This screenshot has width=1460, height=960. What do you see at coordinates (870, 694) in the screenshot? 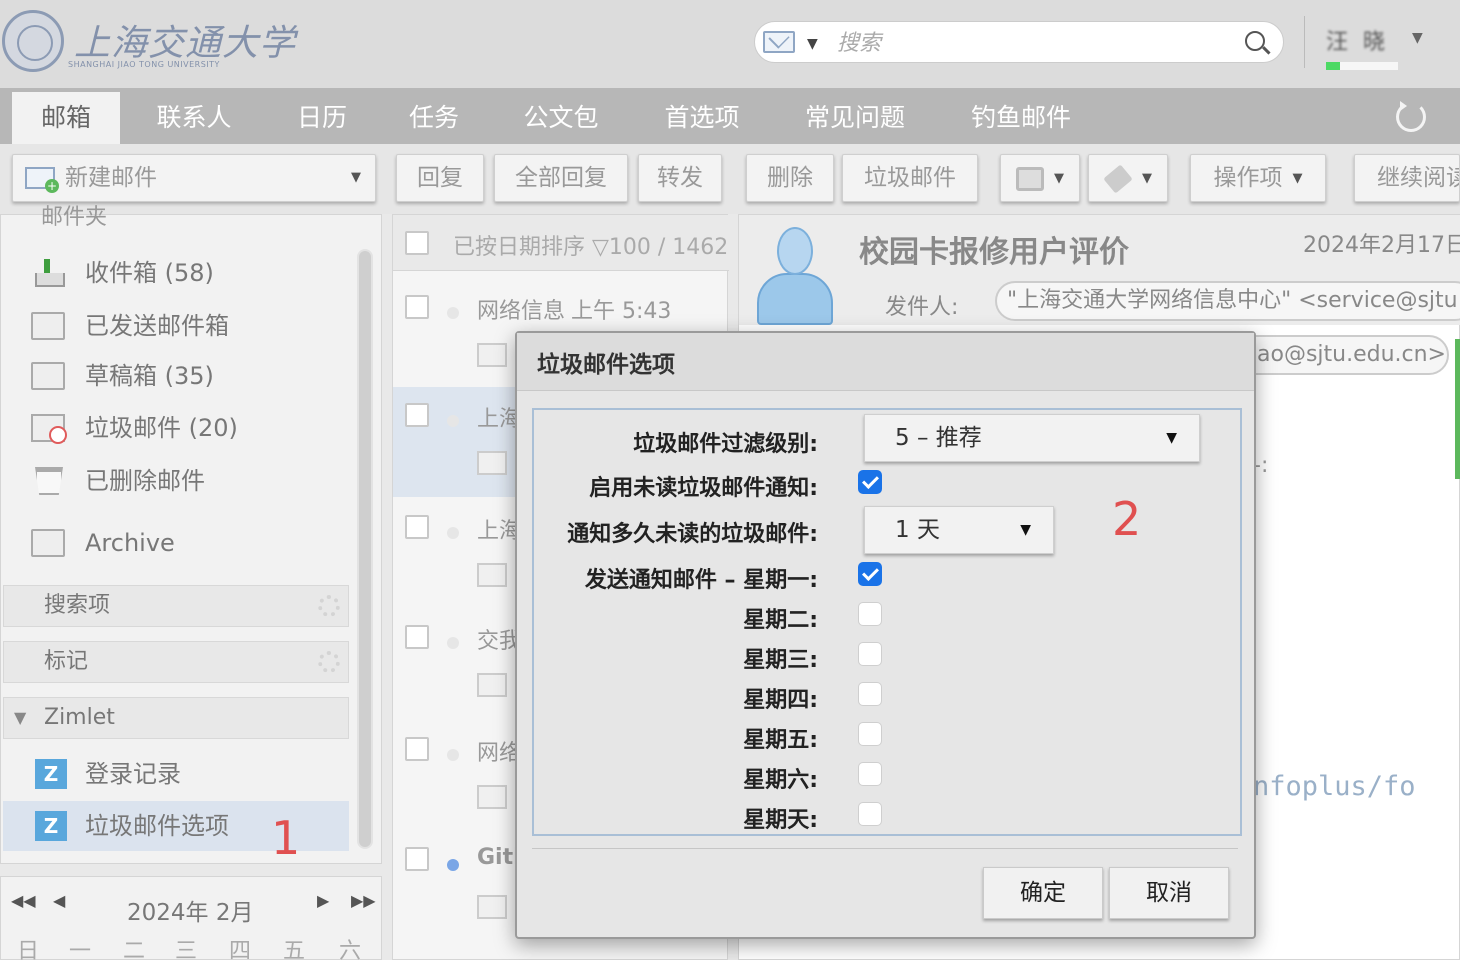
I see `thursday-checkbox` at bounding box center [870, 694].